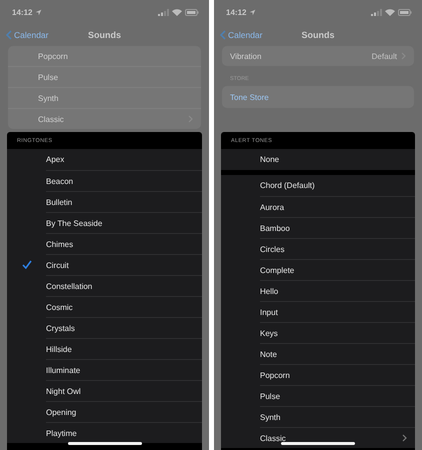  I want to click on row-value: Default, so click(384, 56).